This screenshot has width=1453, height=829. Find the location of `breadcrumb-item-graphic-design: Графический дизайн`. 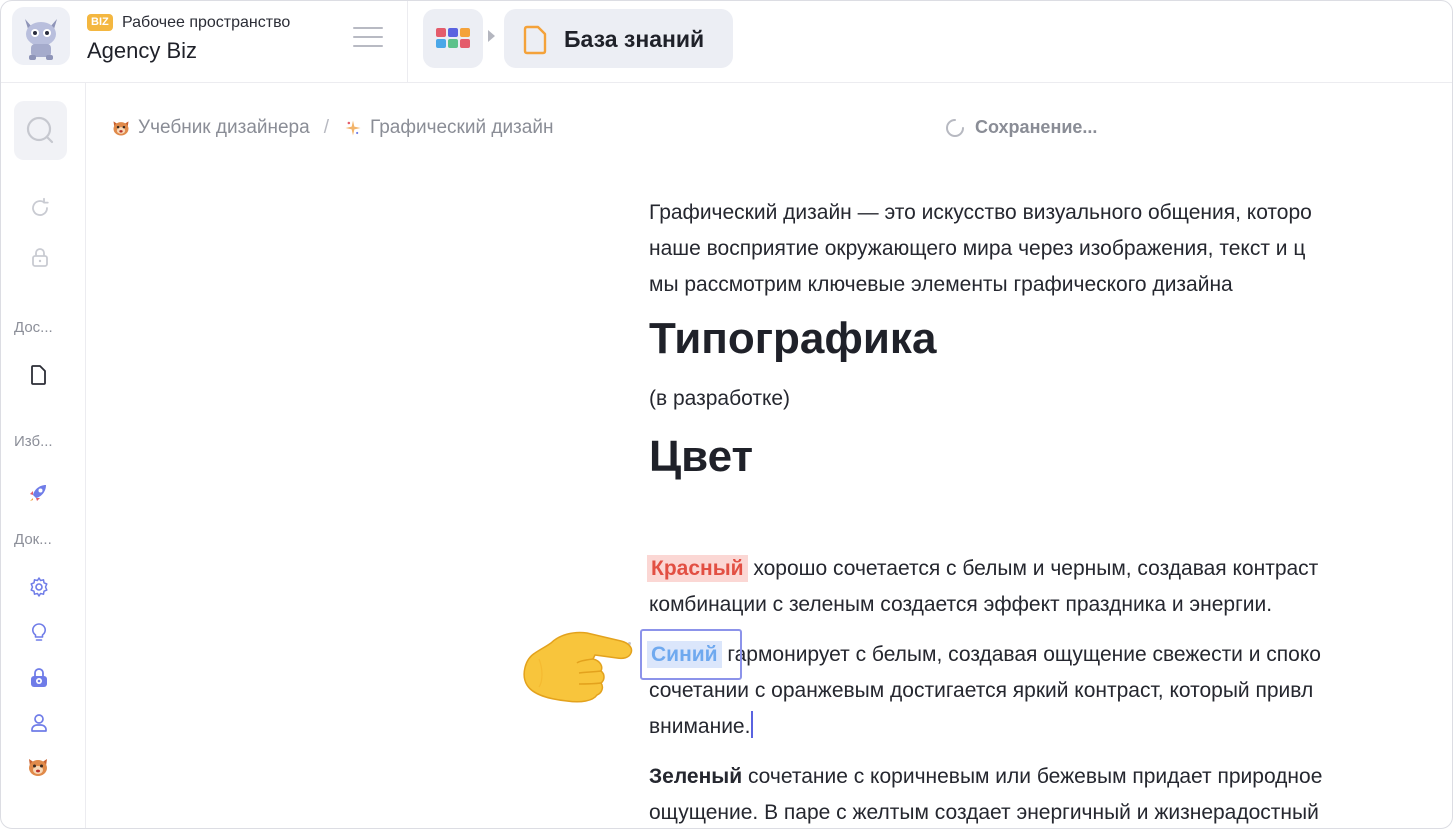

breadcrumb-item-graphic-design: Графический дизайн is located at coordinates (448, 128).